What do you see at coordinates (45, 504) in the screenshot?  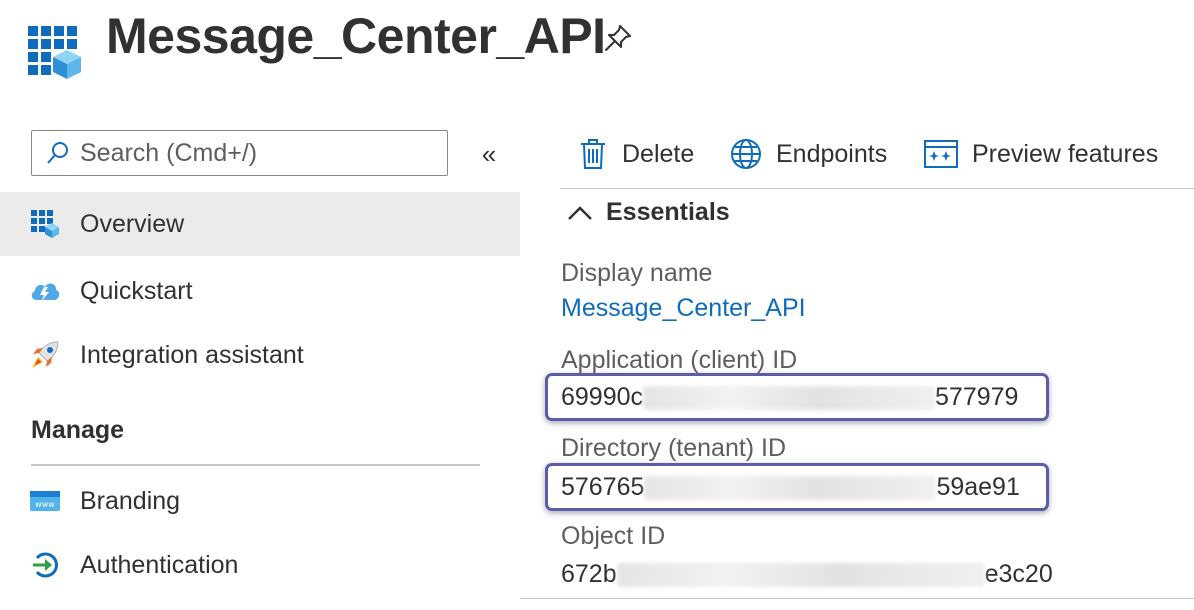 I see `svg-text: www` at bounding box center [45, 504].